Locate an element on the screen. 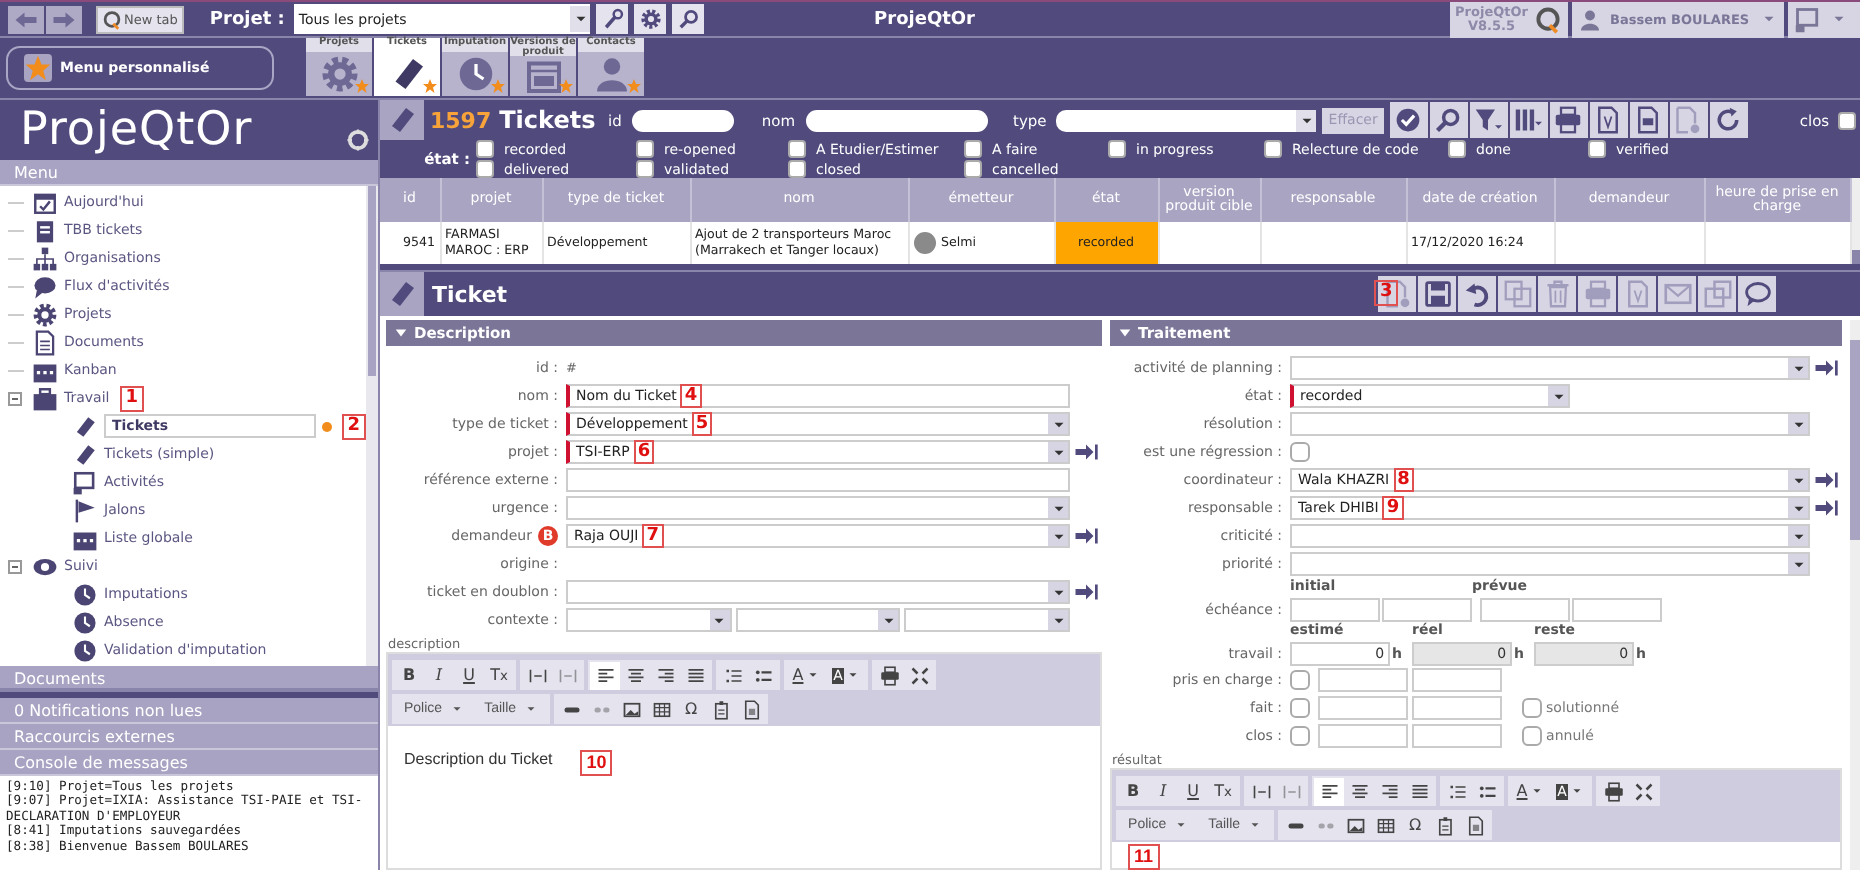 This screenshot has height=870, width=1860. annotation-marker: 2 is located at coordinates (353, 426).